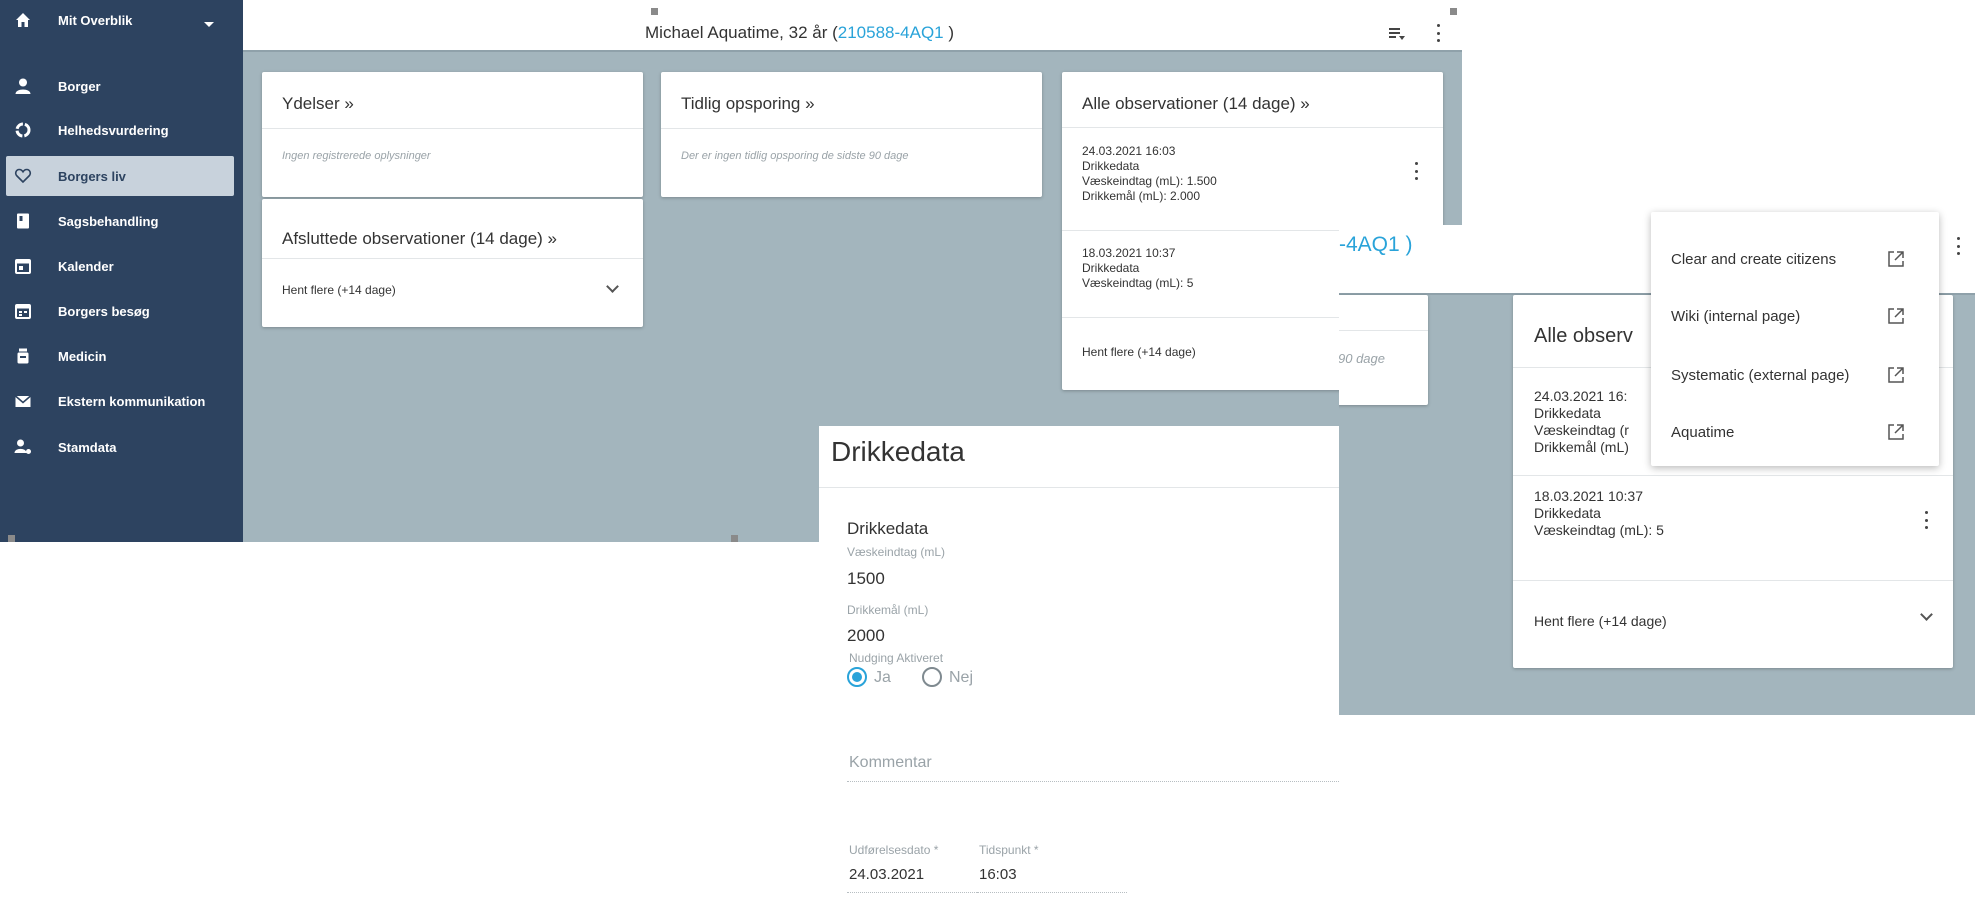  Describe the element at coordinates (1581, 396) in the screenshot. I see `observation-datetime: 24.03.2021 16:` at that location.